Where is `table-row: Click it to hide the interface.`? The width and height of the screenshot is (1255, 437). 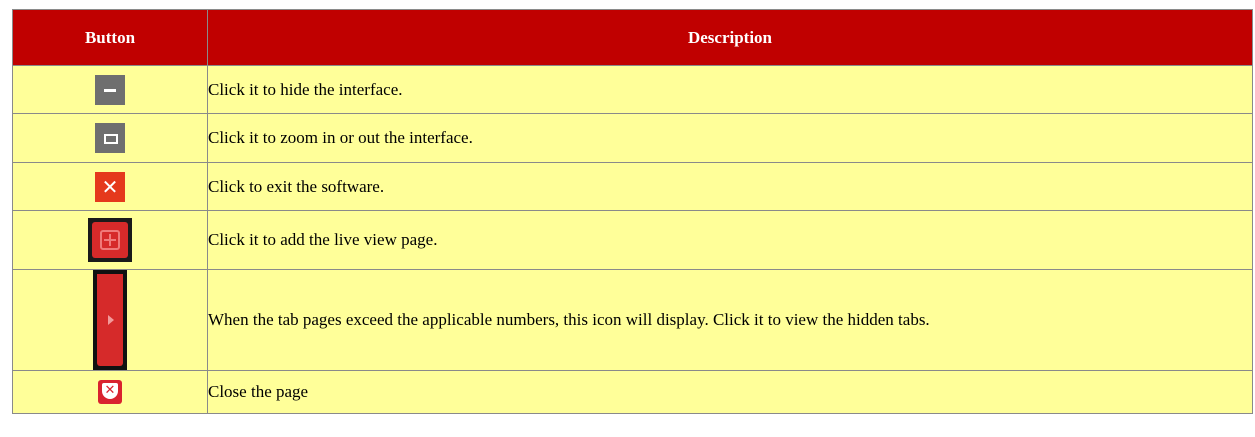
table-row: Click it to hide the interface. is located at coordinates (632, 89).